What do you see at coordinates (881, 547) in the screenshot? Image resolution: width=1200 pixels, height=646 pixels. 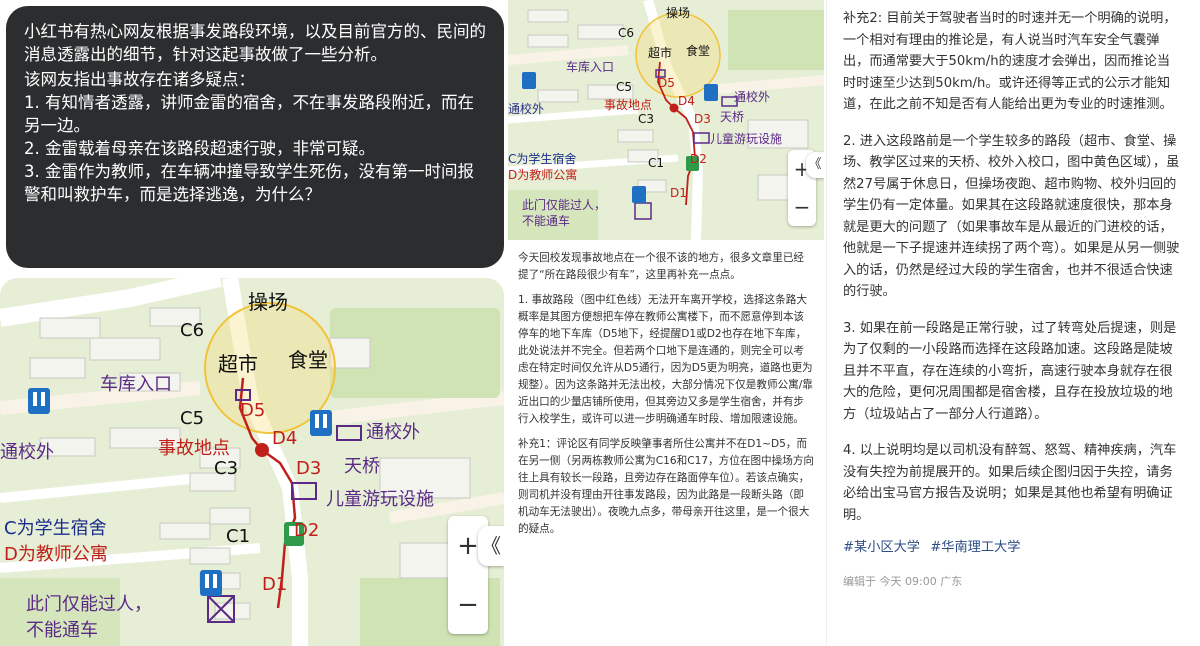 I see `hashtag-link: #某小区大学` at bounding box center [881, 547].